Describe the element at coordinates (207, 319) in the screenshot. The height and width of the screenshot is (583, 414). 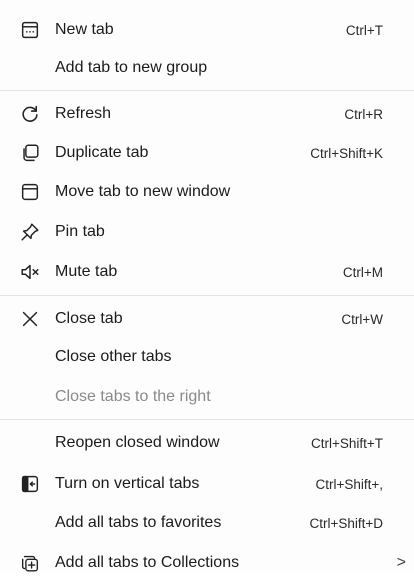
I see `menu-item-close-tab: Close tab Ctrl+W` at that location.